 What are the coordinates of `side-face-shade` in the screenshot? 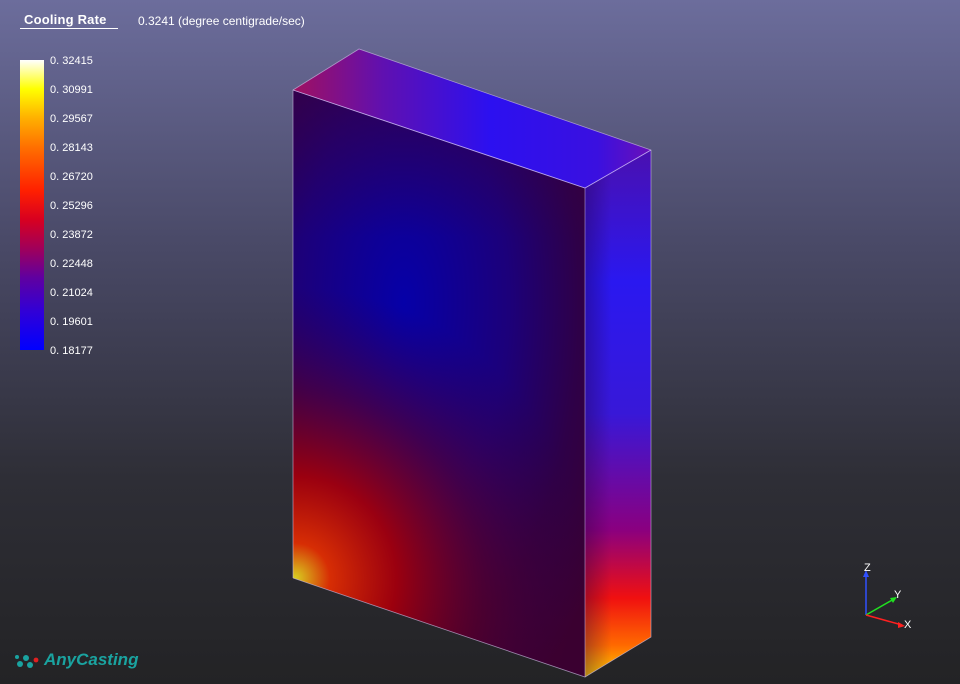 It's located at (618, 413).